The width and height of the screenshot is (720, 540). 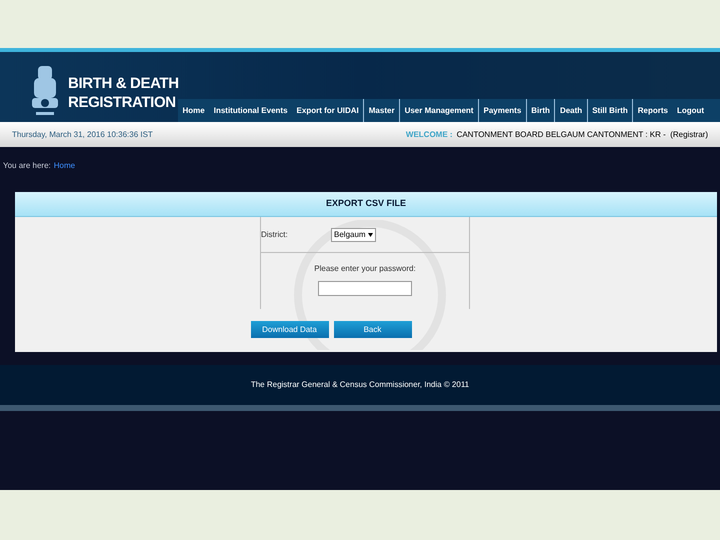 What do you see at coordinates (353, 235) in the screenshot?
I see `district-dropdown: Belgaum` at bounding box center [353, 235].